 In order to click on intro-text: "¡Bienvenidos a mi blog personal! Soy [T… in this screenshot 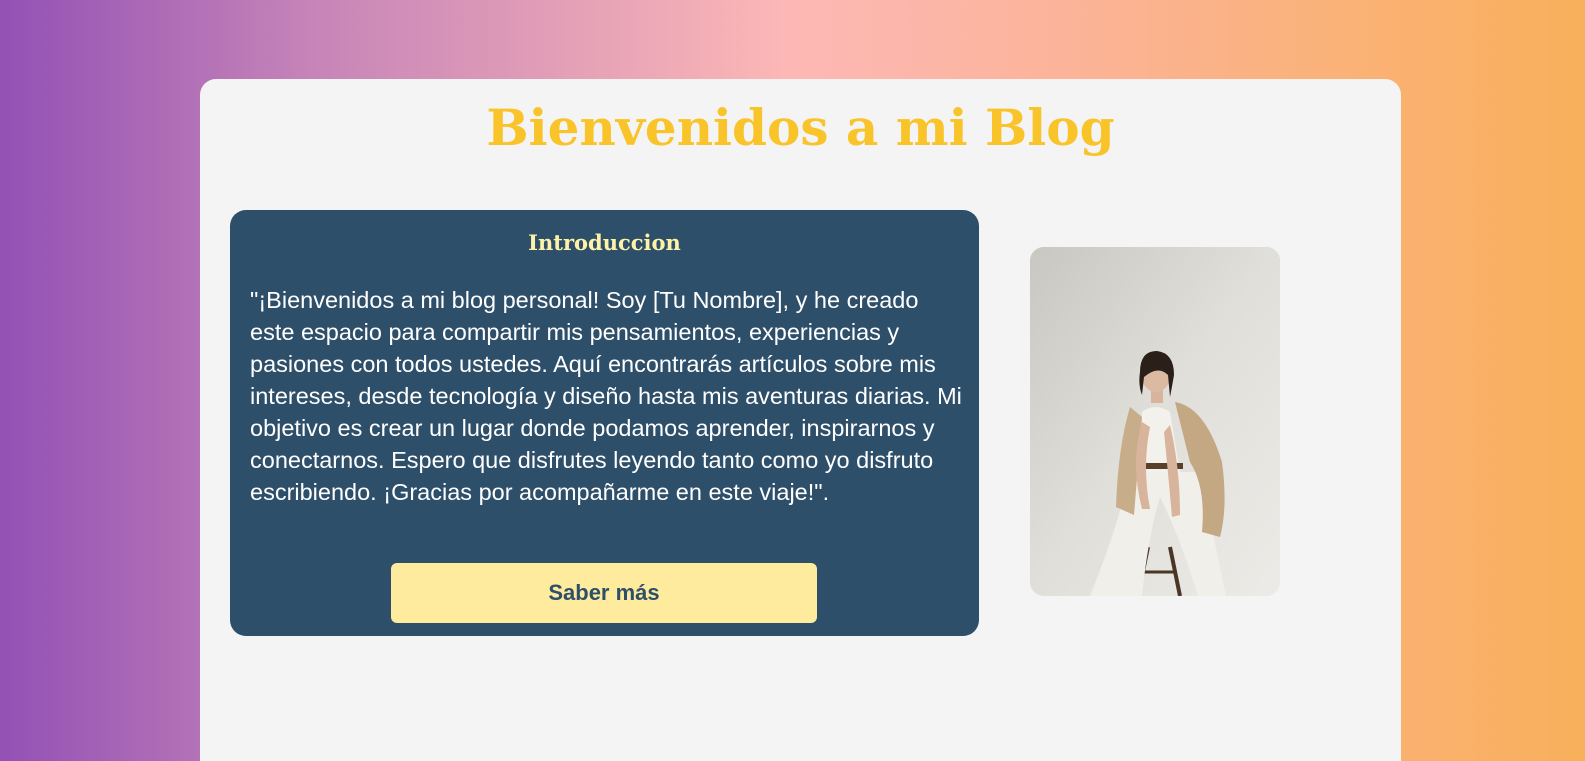, I will do `click(606, 396)`.